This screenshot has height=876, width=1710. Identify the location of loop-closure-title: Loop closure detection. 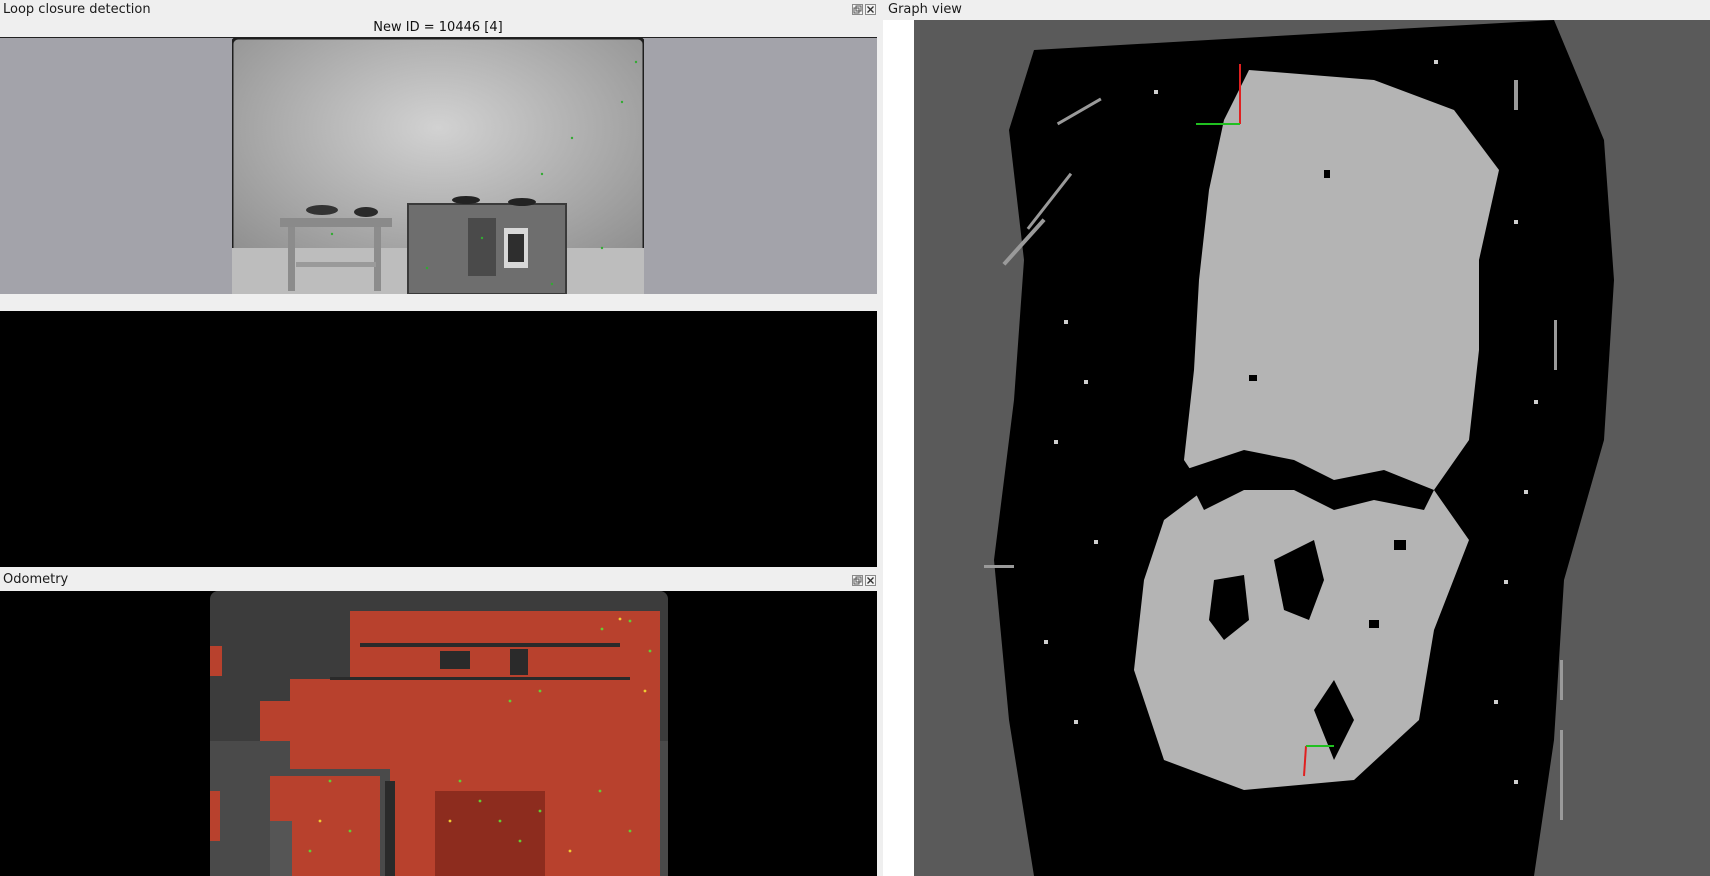
(439, 10).